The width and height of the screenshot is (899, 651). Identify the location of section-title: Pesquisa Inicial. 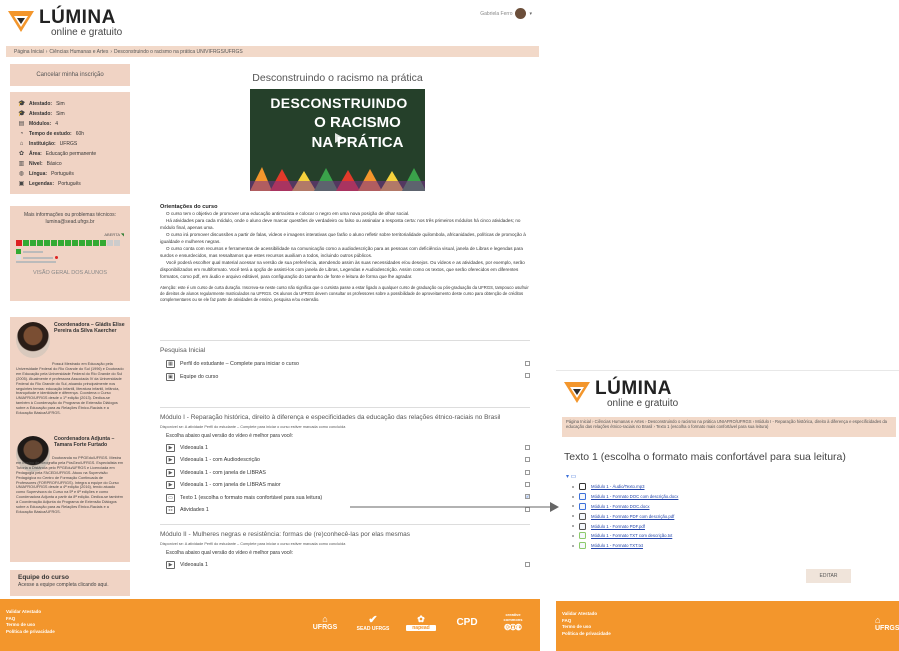
(345, 350).